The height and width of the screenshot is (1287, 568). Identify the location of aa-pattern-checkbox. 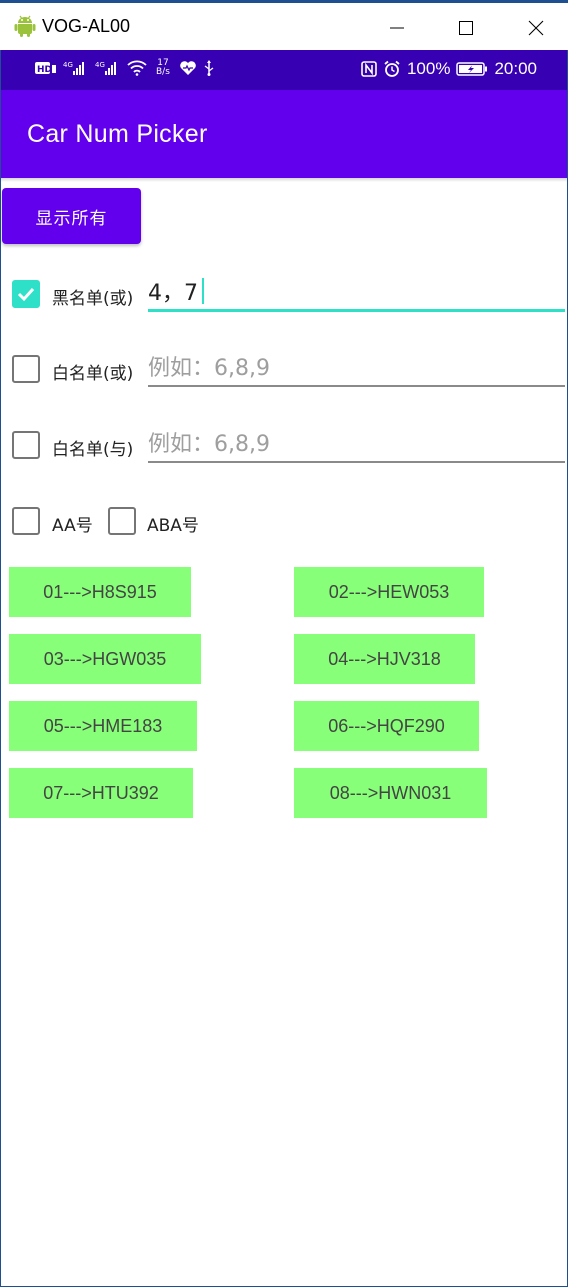
(26, 521).